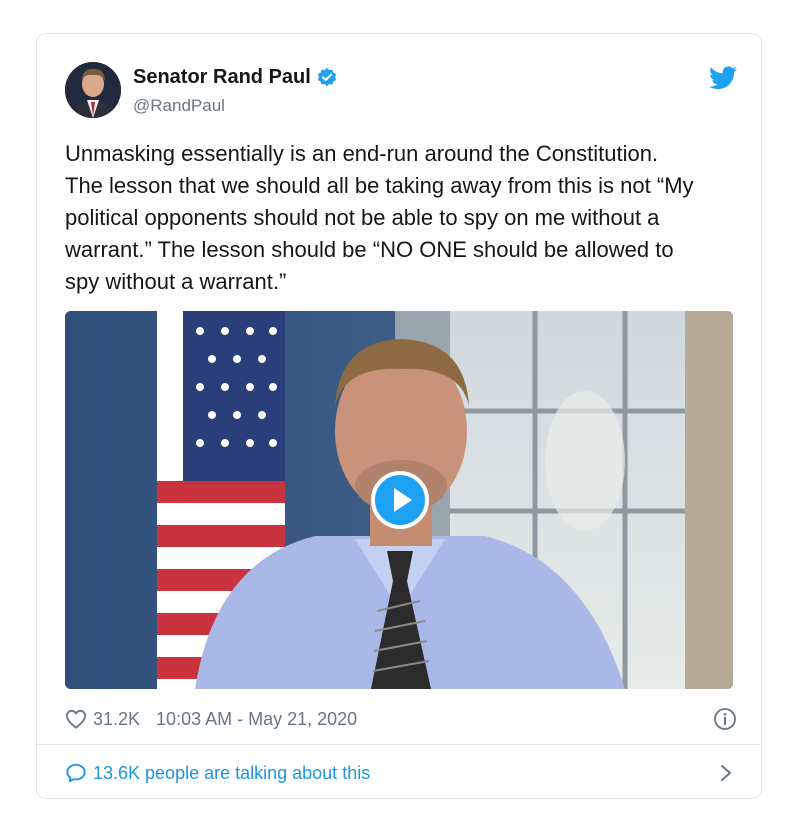  Describe the element at coordinates (401, 719) in the screenshot. I see `tweet-meta: 31.2K 10:03 AM - May 21, 2020` at that location.